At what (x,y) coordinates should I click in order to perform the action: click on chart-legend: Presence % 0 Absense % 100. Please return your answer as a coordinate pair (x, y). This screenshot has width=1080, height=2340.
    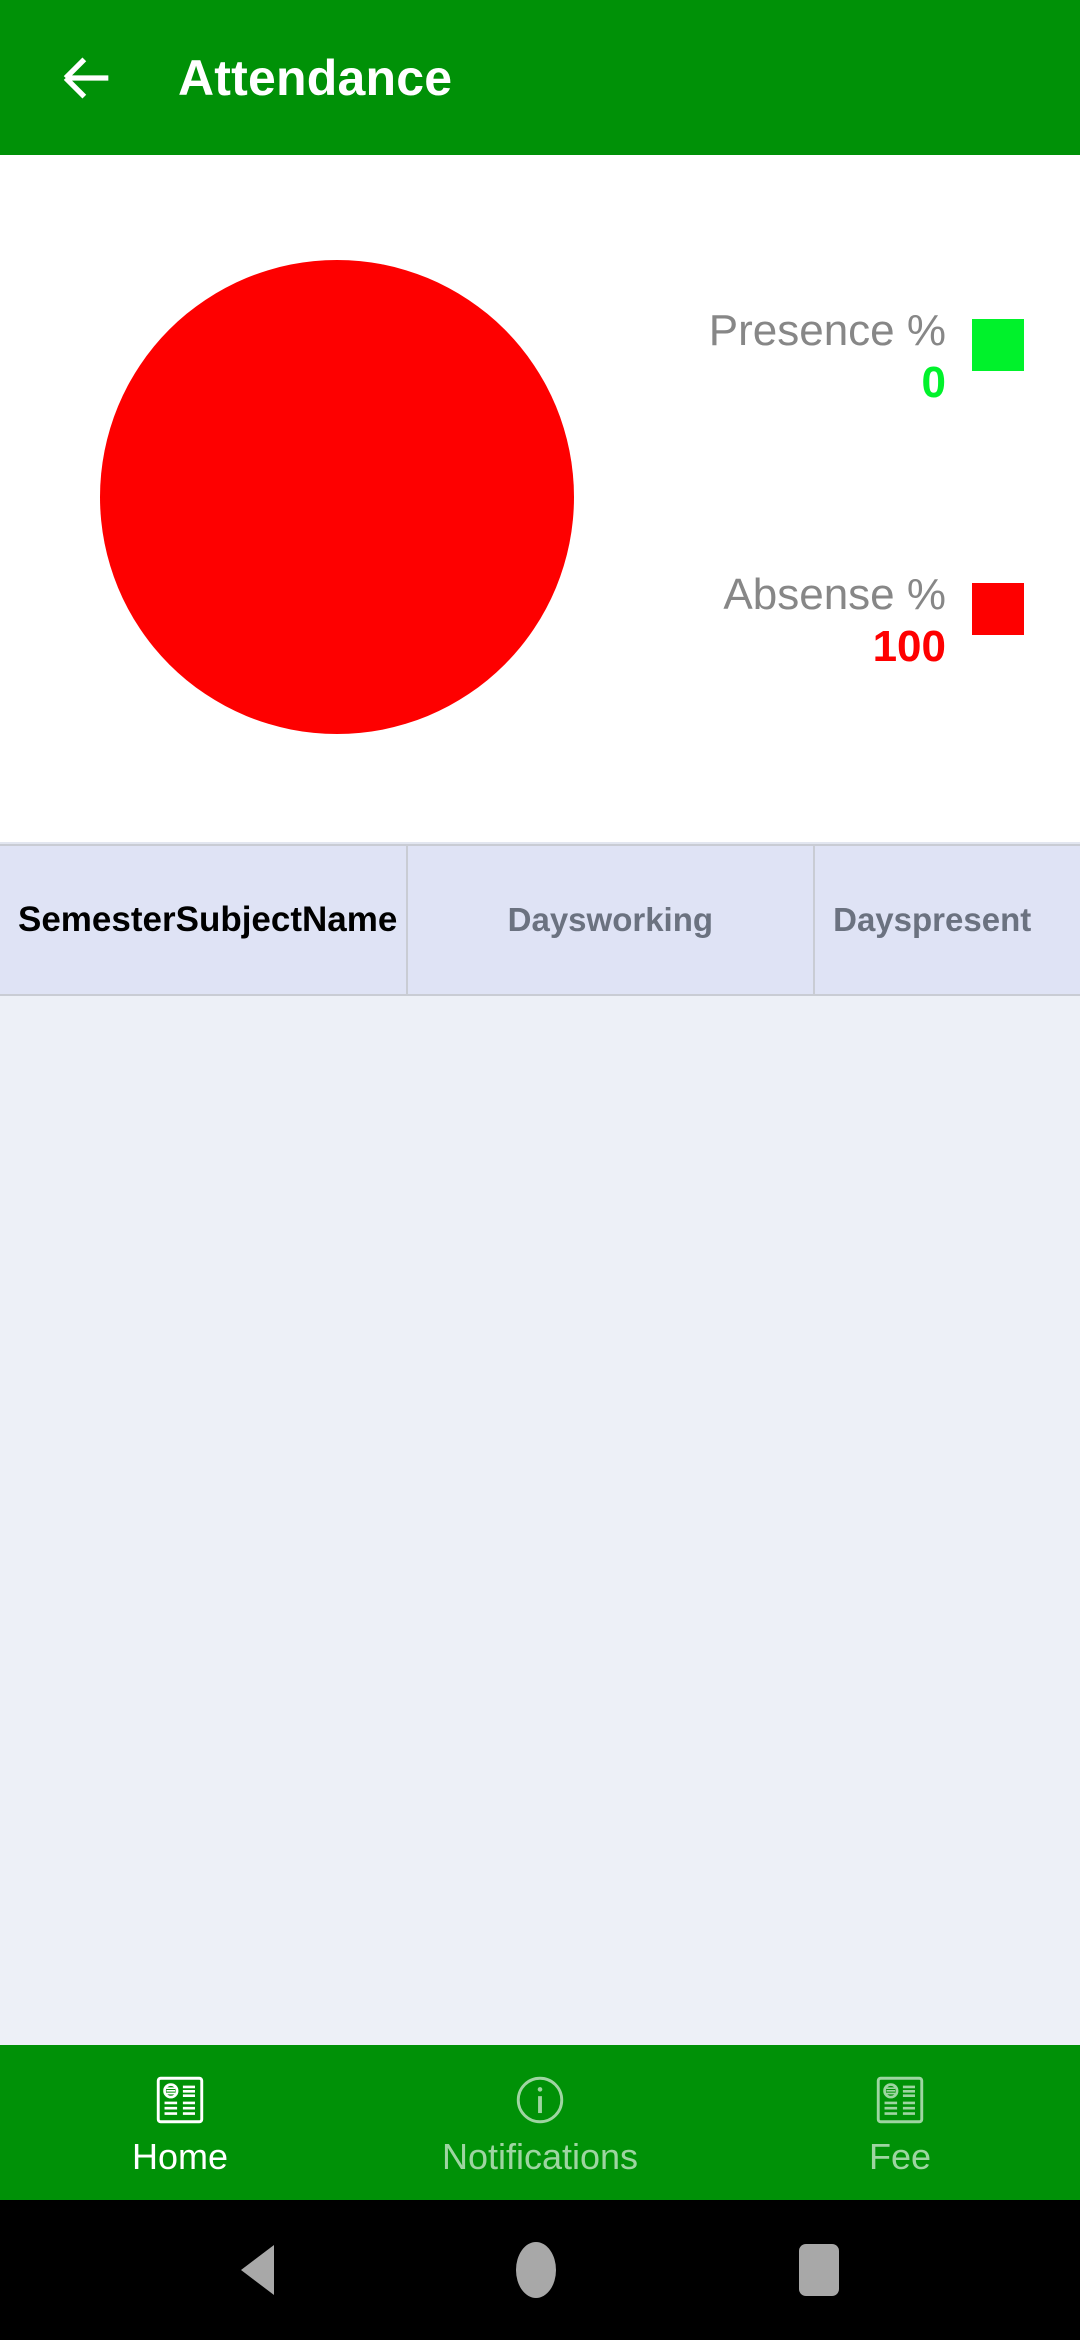
    Looking at the image, I should click on (809, 489).